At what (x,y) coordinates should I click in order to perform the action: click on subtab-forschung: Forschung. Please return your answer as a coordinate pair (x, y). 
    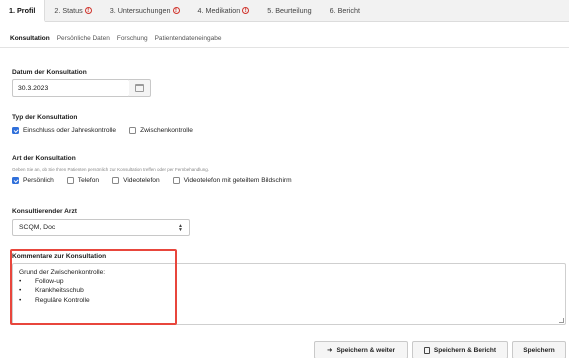
    Looking at the image, I should click on (132, 38).